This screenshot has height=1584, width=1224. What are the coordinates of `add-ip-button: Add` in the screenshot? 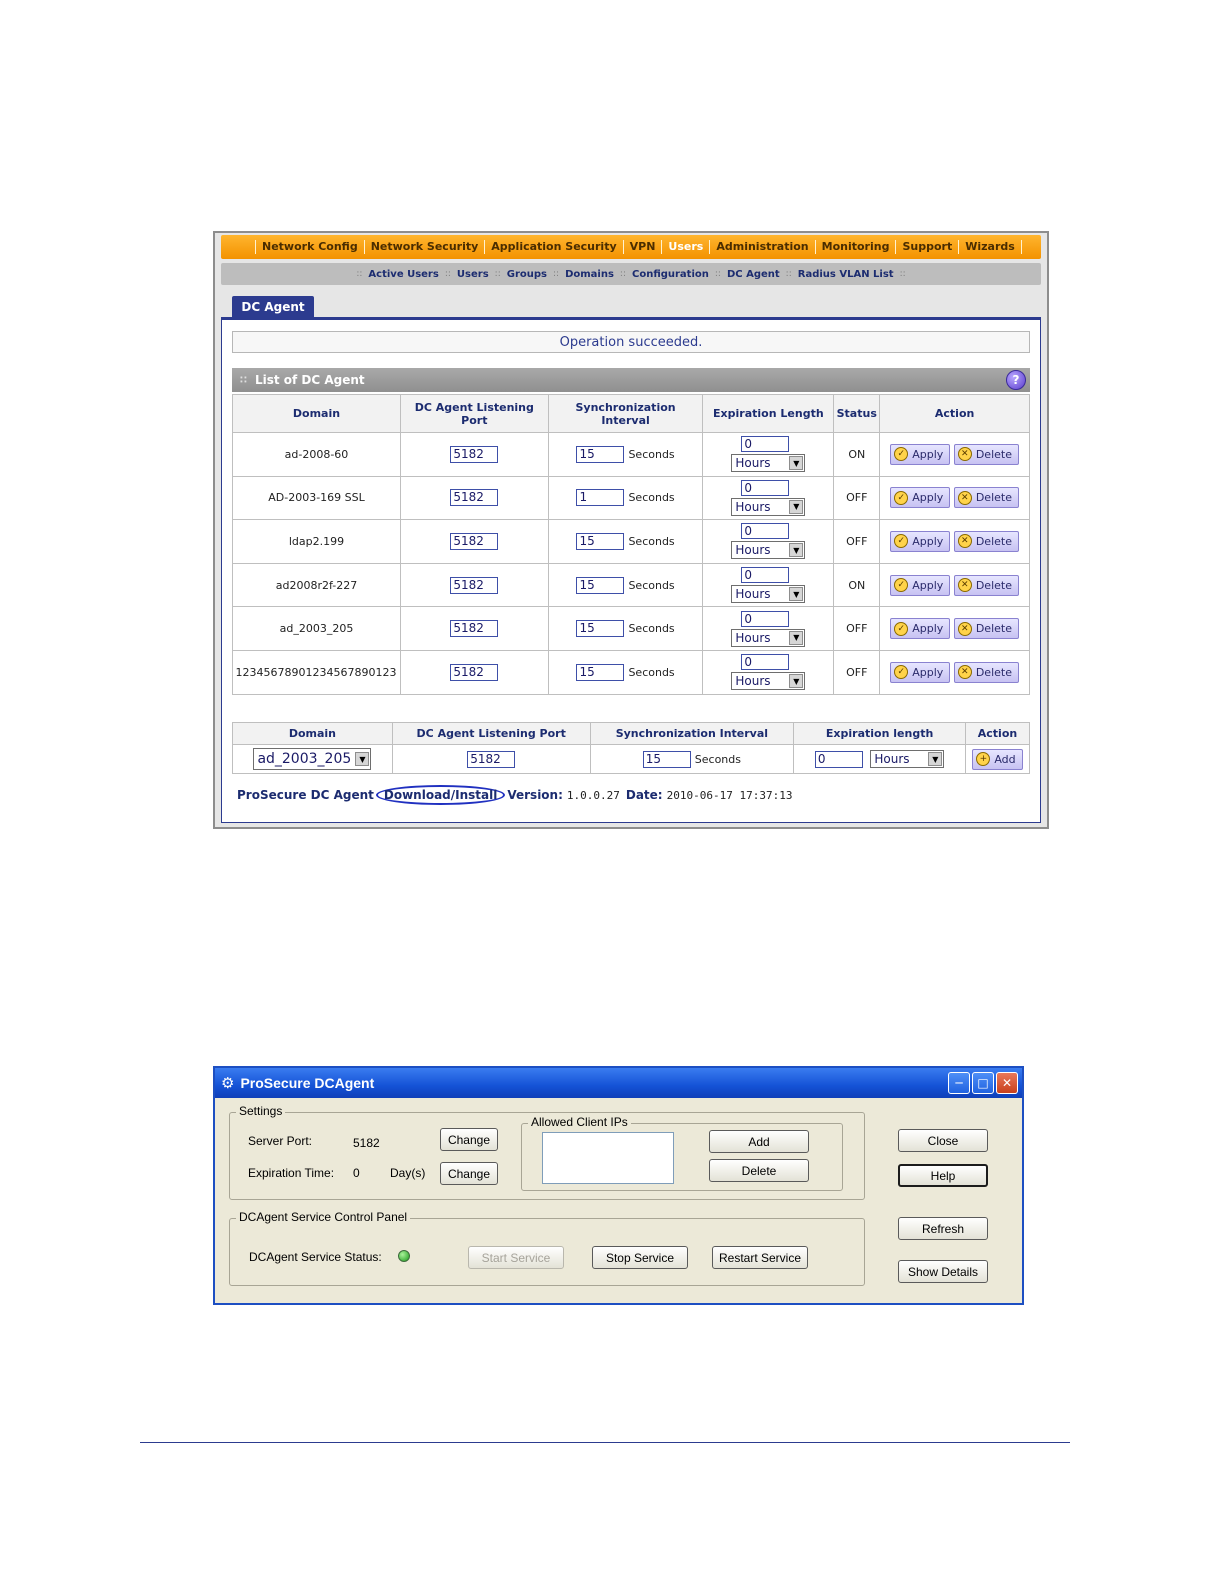 It's located at (759, 1141).